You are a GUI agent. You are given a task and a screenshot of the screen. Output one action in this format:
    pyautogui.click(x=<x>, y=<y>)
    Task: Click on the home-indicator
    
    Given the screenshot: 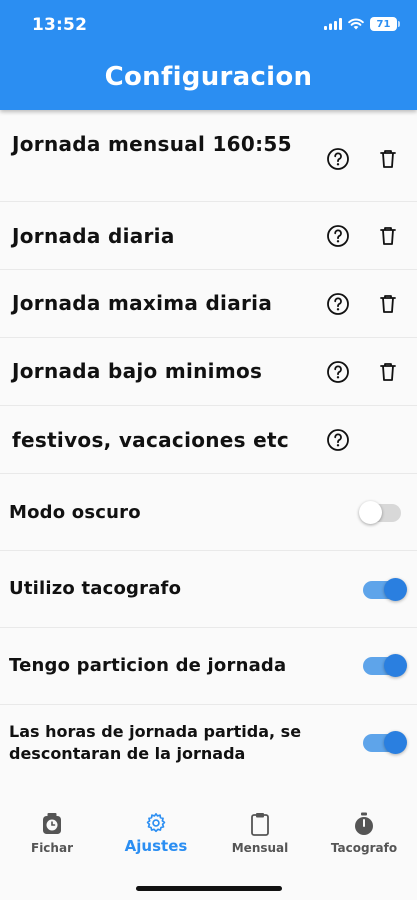 What is the action you would take?
    pyautogui.click(x=209, y=888)
    